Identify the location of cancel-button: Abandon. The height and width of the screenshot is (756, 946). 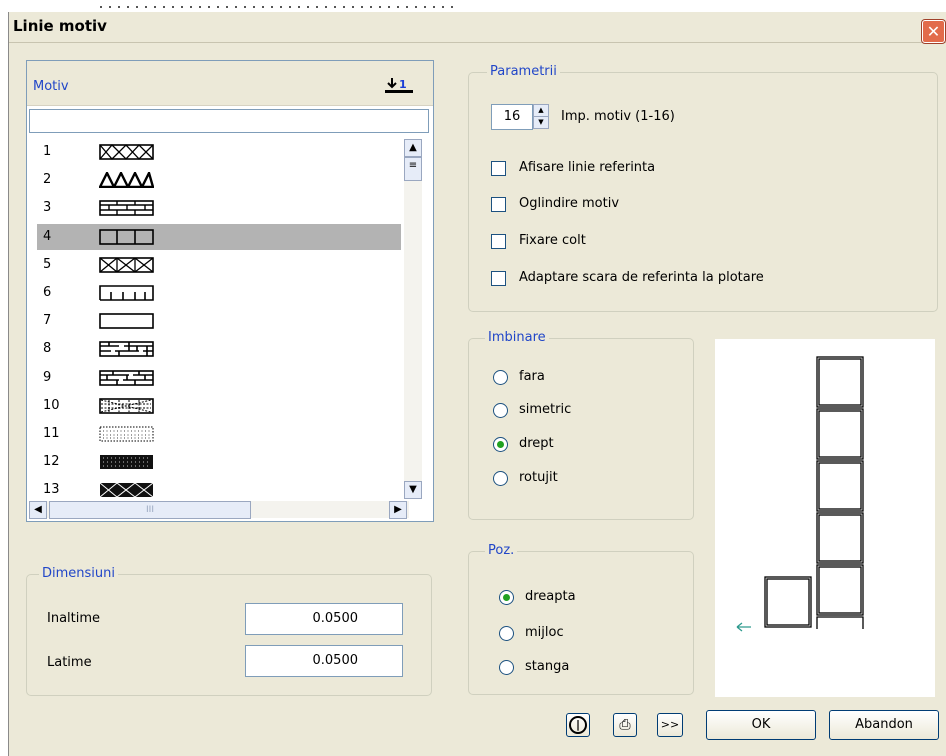
(884, 725).